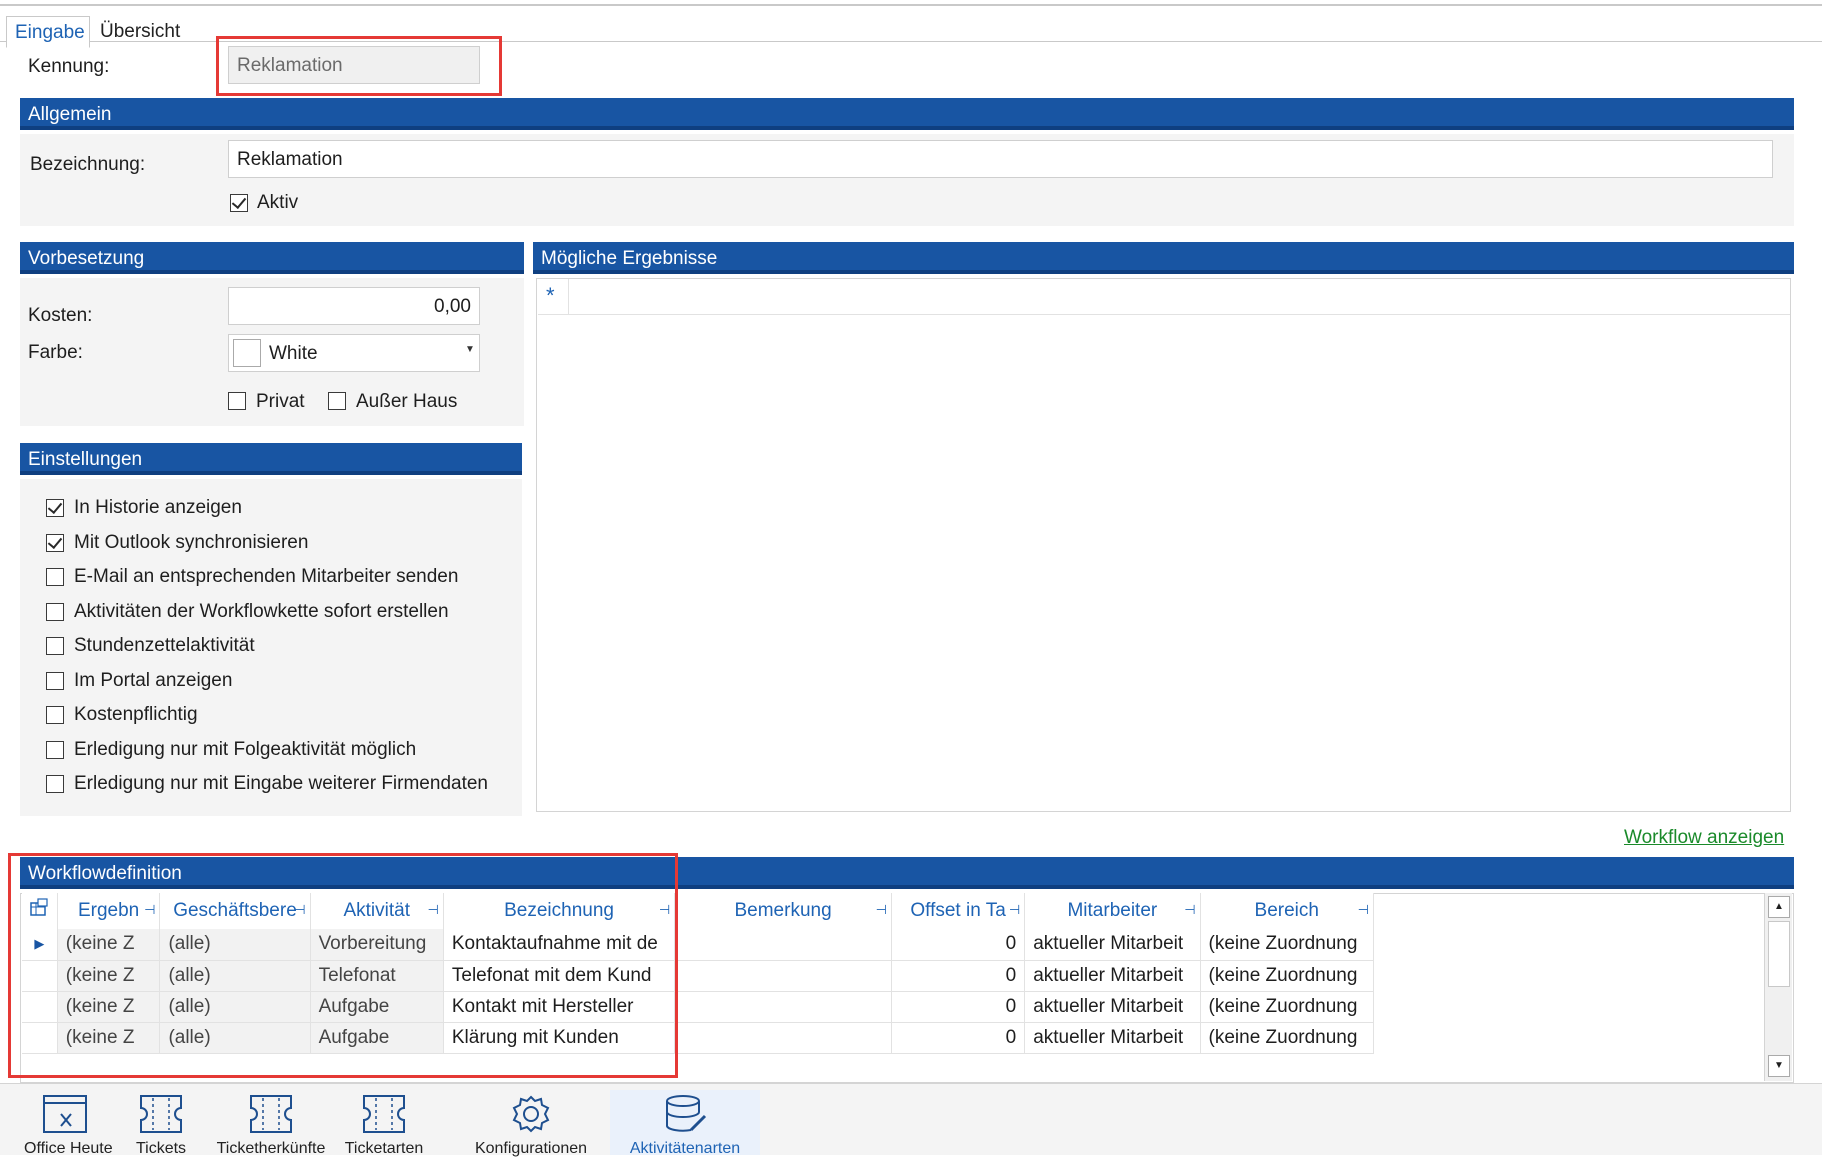  I want to click on column-header-6: Mitarbeiter ⊣, so click(1112, 911).